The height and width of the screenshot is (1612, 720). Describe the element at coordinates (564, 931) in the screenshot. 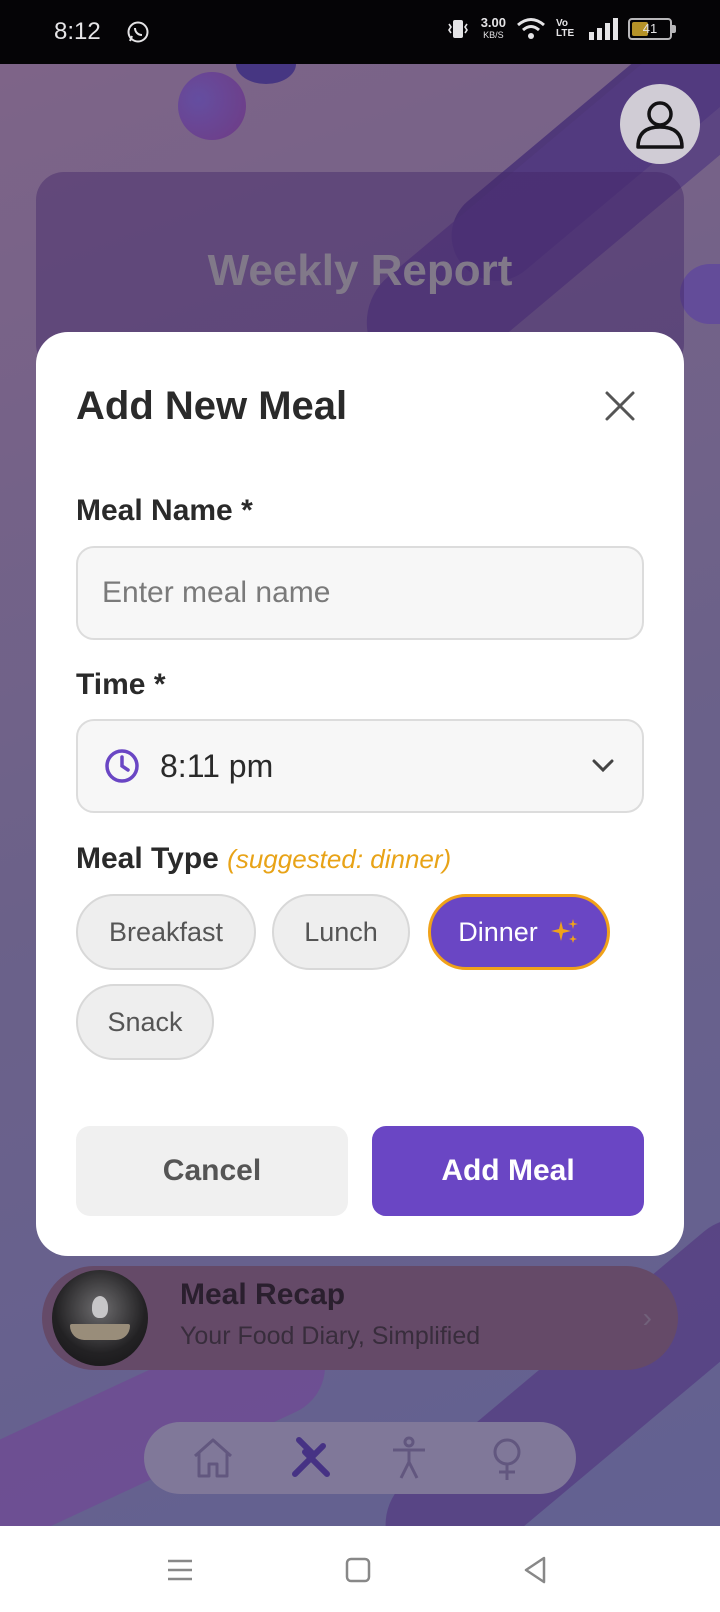

I see `sparkle-icon` at that location.